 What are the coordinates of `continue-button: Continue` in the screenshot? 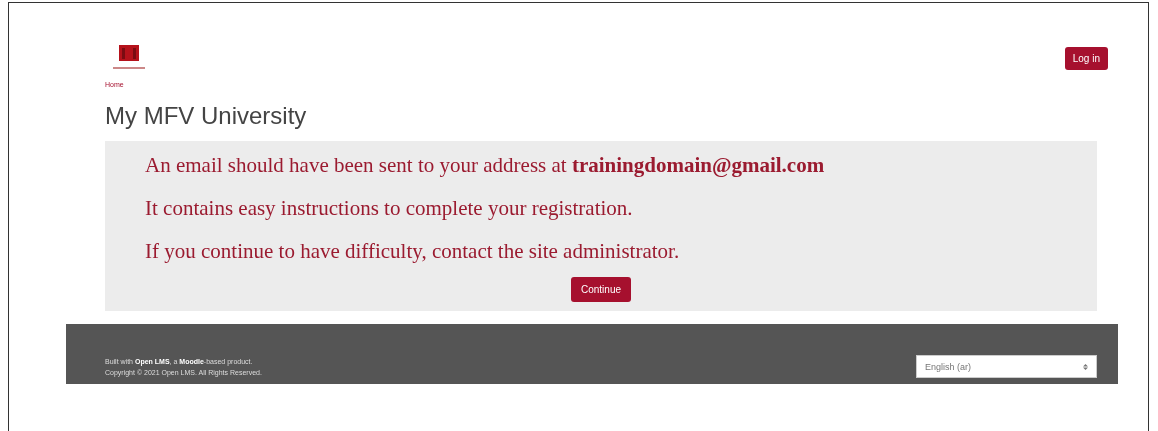 It's located at (601, 289).